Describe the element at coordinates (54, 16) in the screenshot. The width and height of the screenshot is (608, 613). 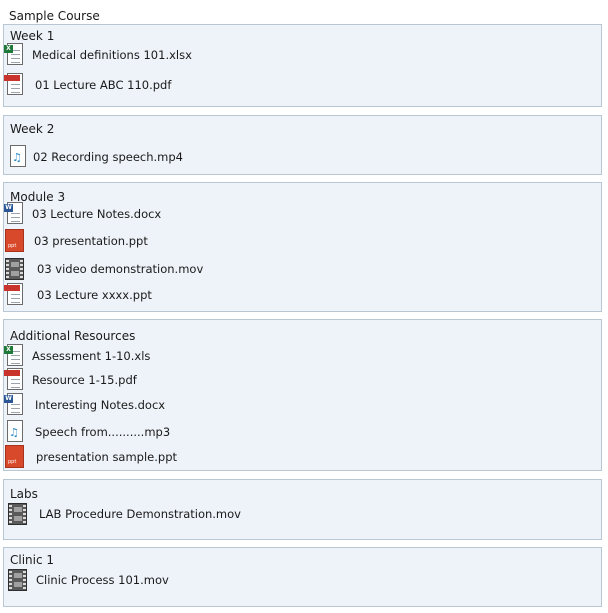
I see `course-title: Sample Course` at that location.